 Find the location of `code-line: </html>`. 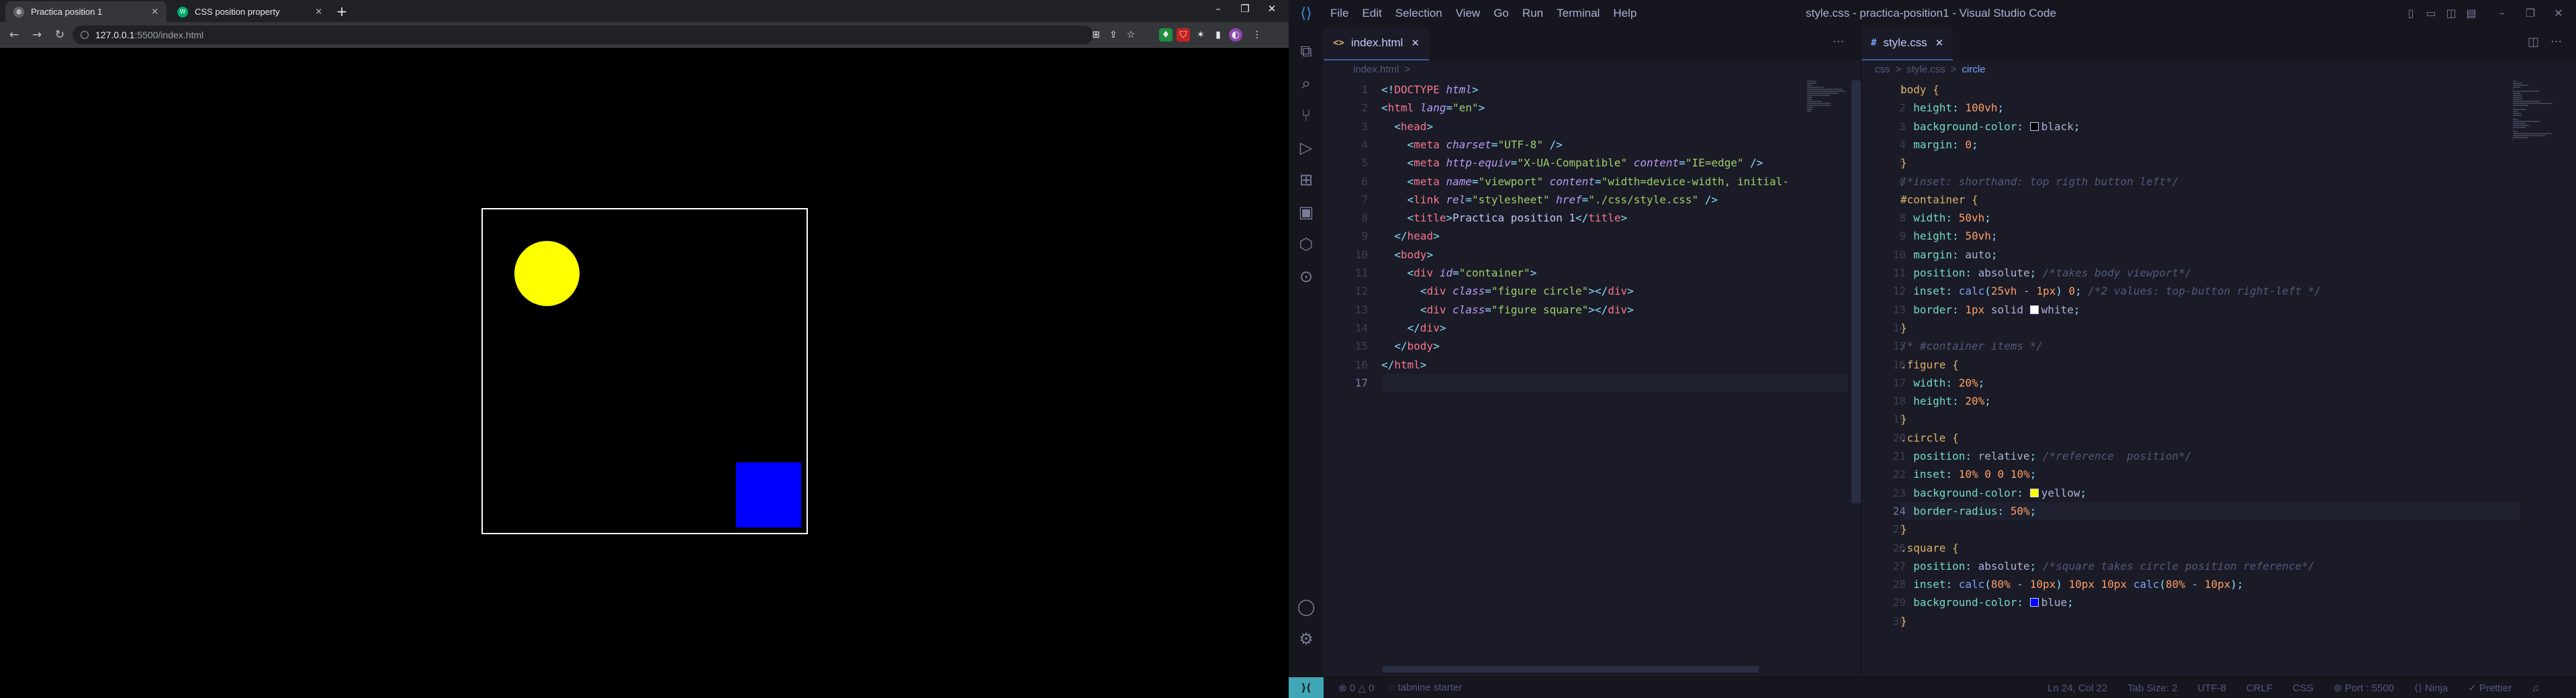

code-line: </html> is located at coordinates (1403, 365).